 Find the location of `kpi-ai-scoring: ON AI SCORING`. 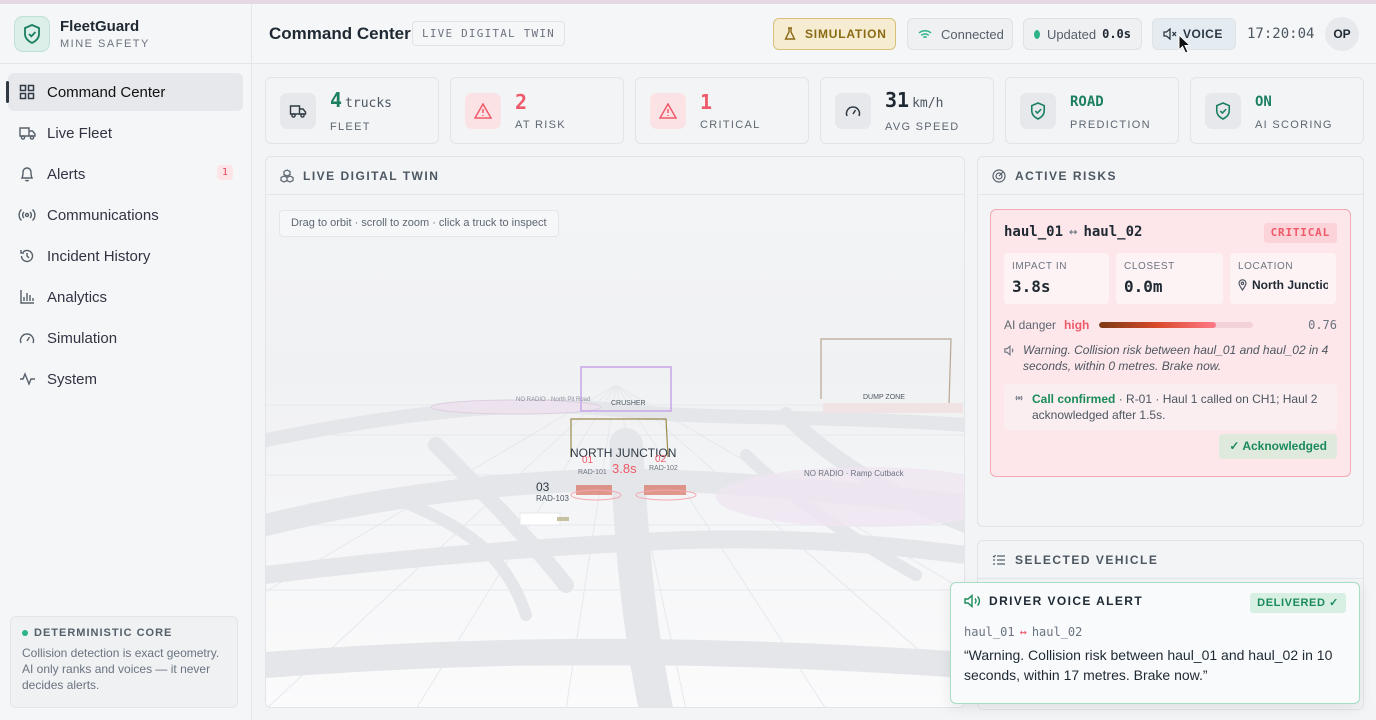

kpi-ai-scoring: ON AI SCORING is located at coordinates (1277, 110).